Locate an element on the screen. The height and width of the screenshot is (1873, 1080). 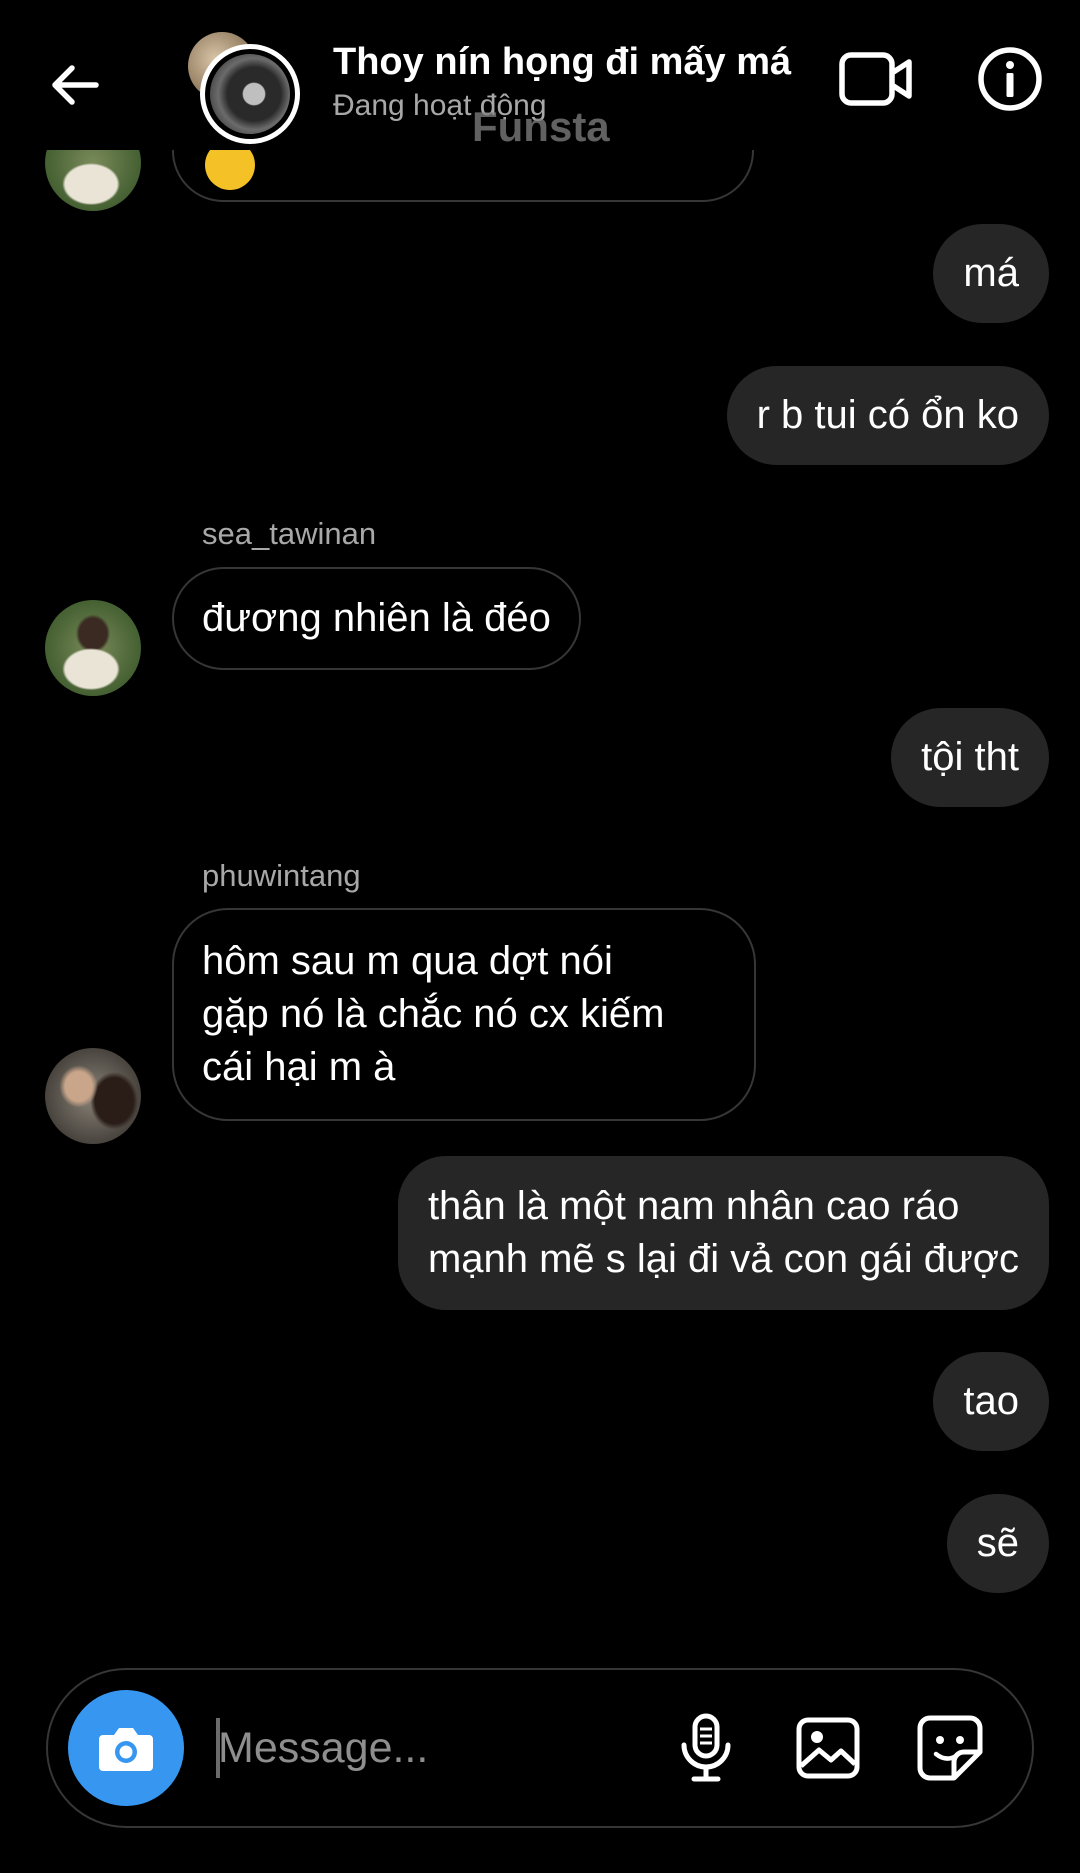
back-arrow-icon is located at coordinates (75, 85).